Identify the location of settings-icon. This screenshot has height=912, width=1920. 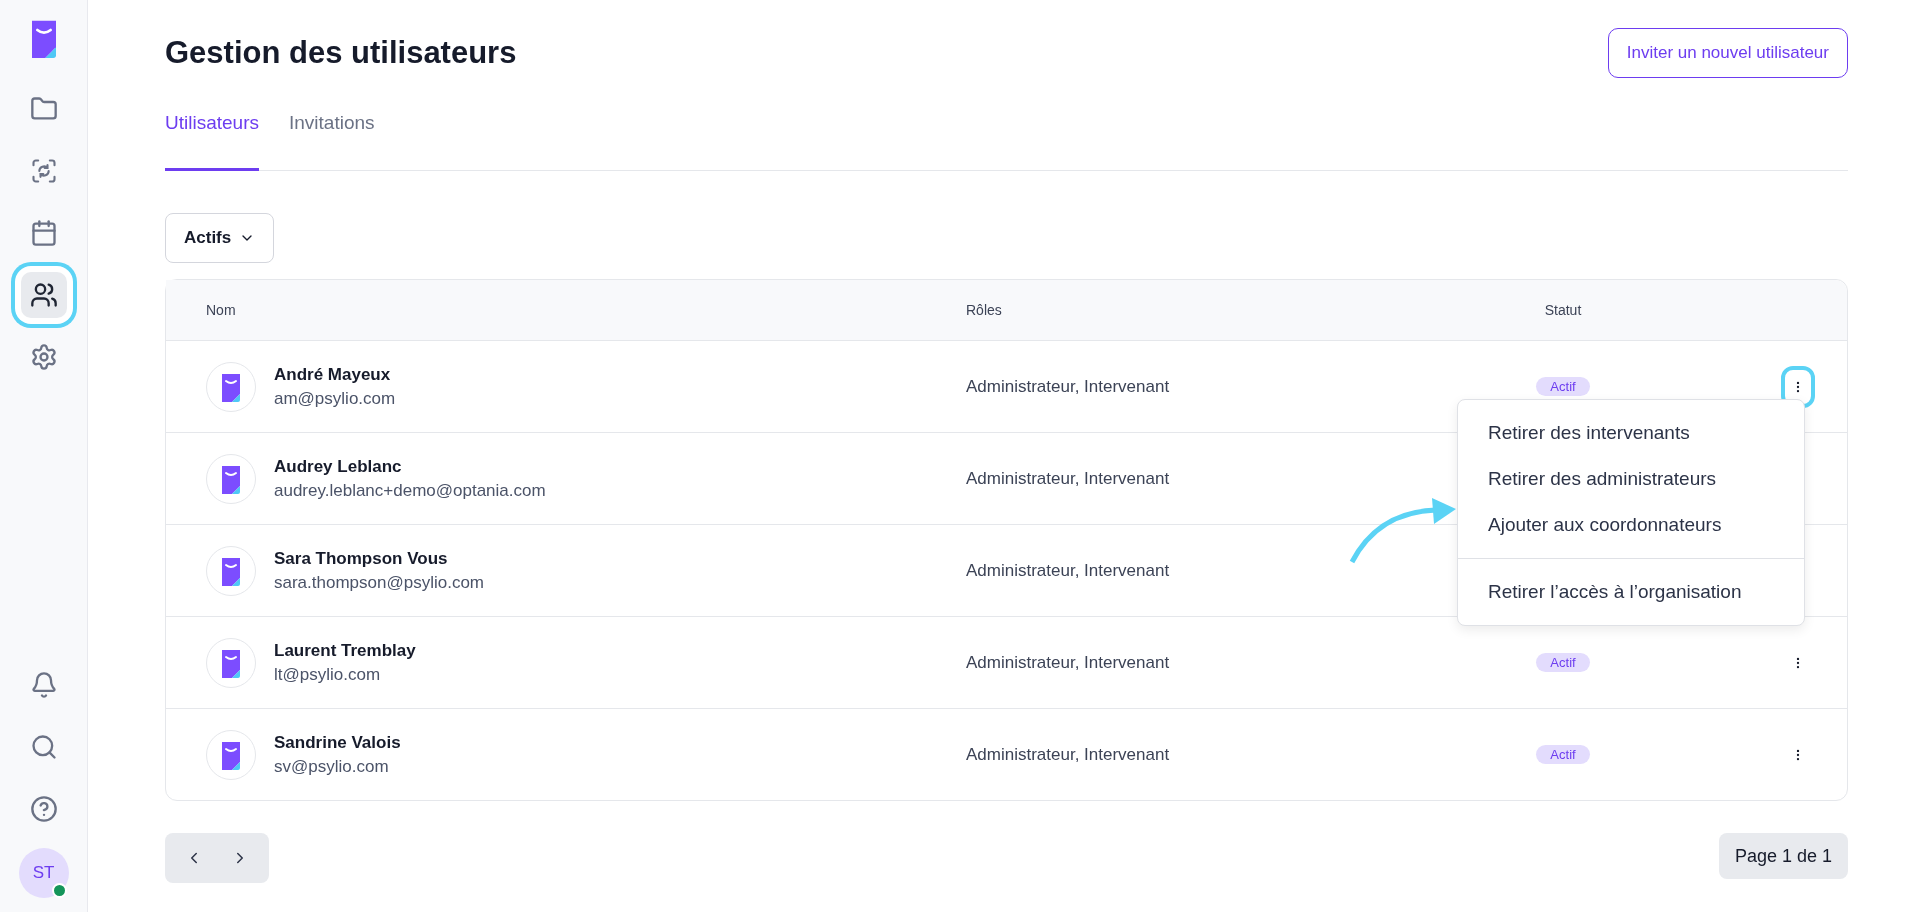
(43, 357).